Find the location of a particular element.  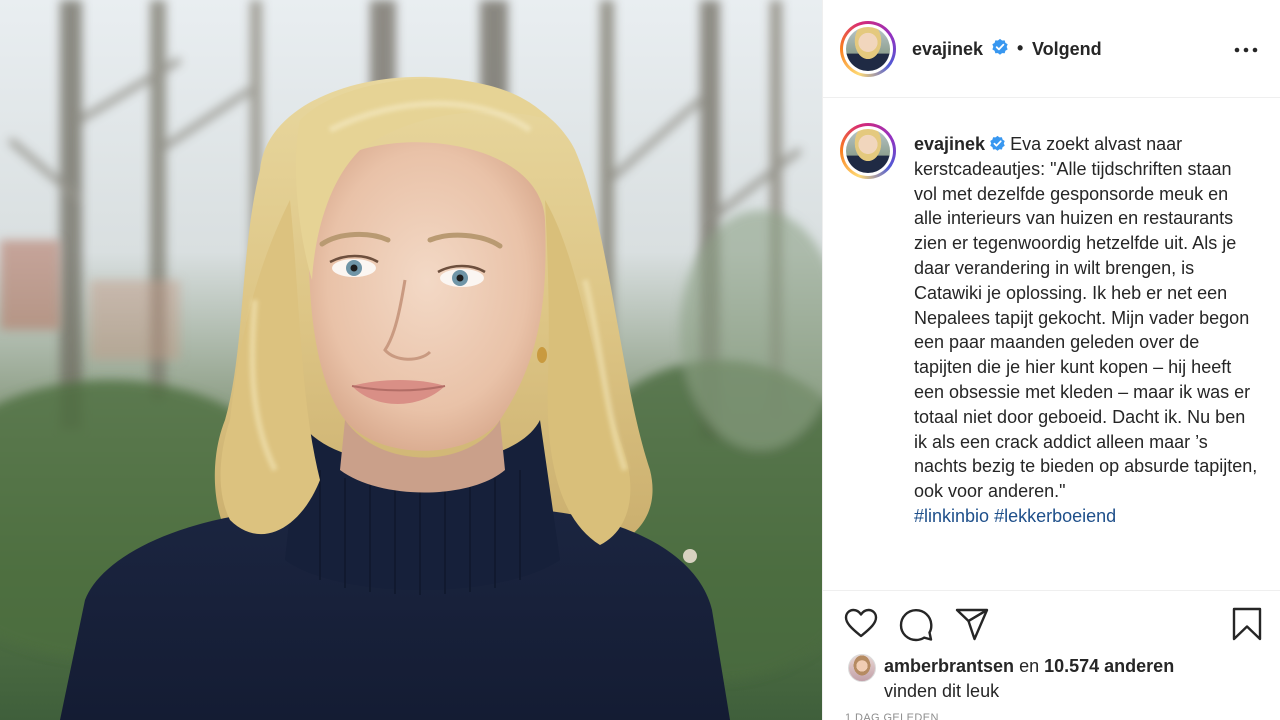

liker-username: amberbrantsen is located at coordinates (949, 666).